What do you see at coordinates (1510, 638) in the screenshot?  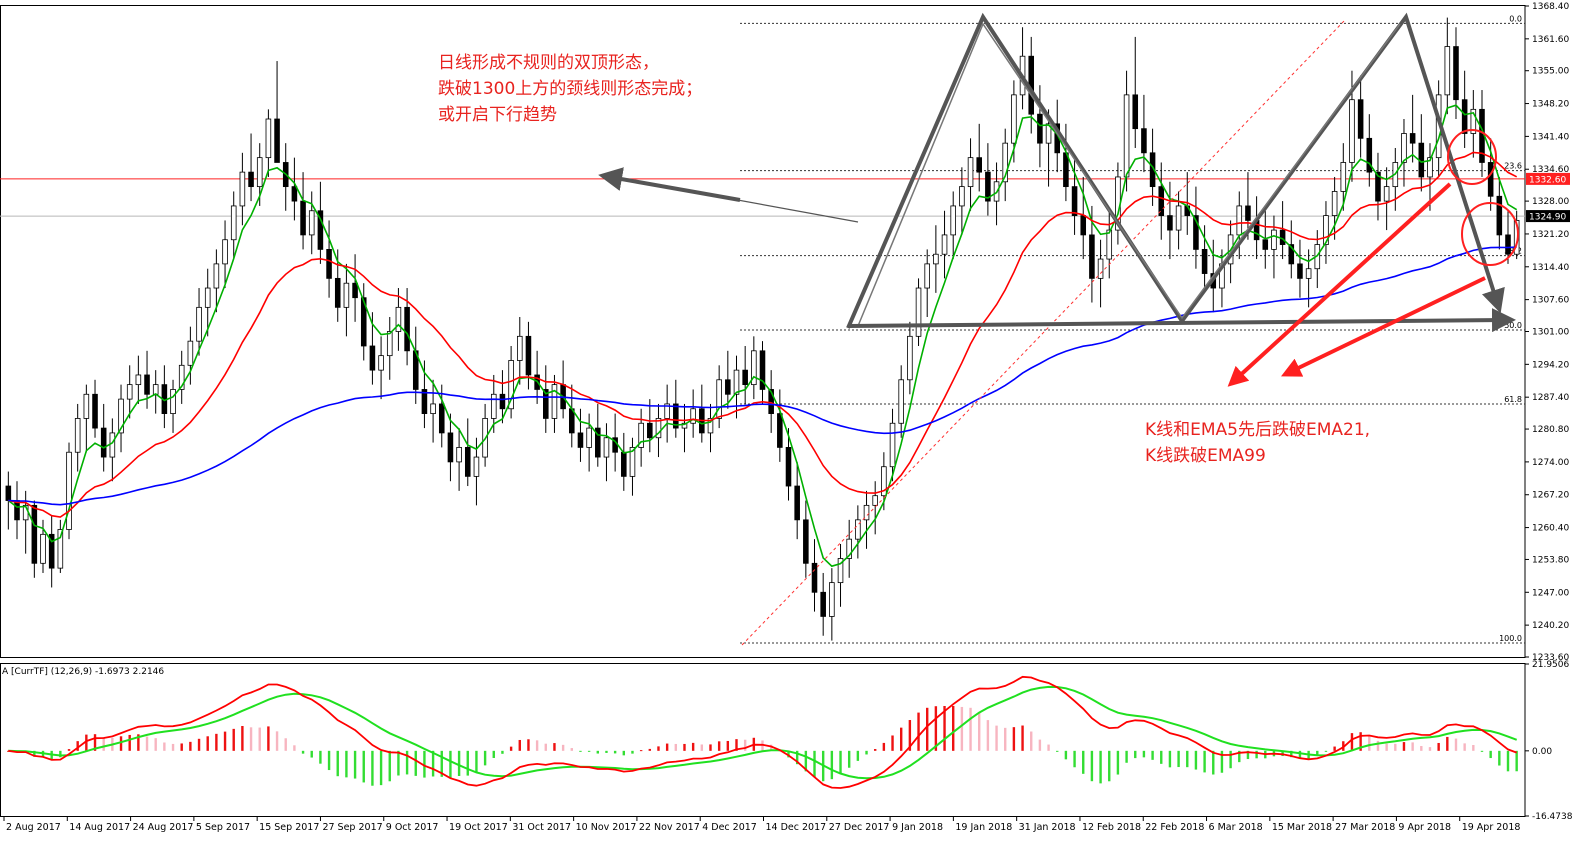 I see `fib-level-label: 100.0` at bounding box center [1510, 638].